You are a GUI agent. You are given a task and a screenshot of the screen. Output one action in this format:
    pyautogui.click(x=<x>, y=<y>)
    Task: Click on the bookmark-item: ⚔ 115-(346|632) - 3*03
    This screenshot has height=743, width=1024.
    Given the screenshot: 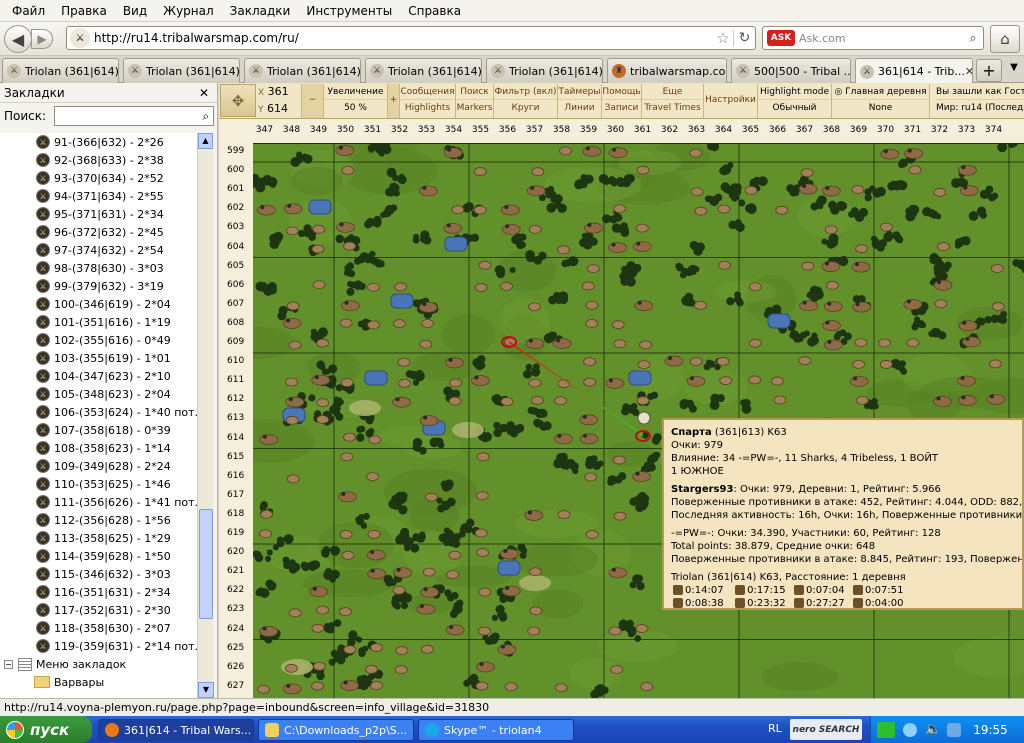 What is the action you would take?
    pyautogui.click(x=98, y=574)
    